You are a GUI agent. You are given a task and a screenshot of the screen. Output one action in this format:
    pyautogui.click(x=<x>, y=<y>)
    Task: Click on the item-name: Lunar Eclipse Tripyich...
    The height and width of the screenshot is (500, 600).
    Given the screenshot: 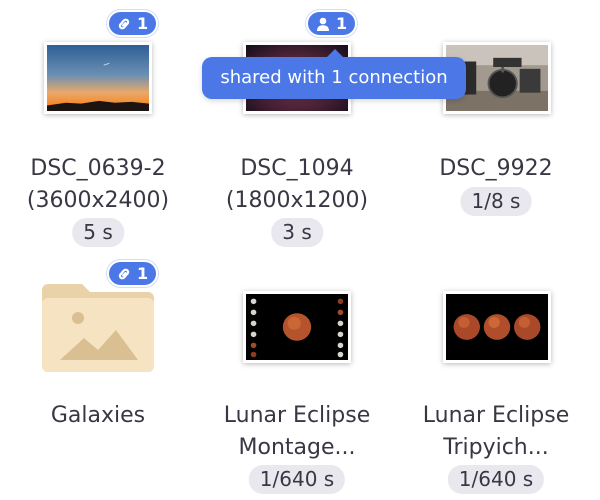 What is the action you would take?
    pyautogui.click(x=496, y=431)
    